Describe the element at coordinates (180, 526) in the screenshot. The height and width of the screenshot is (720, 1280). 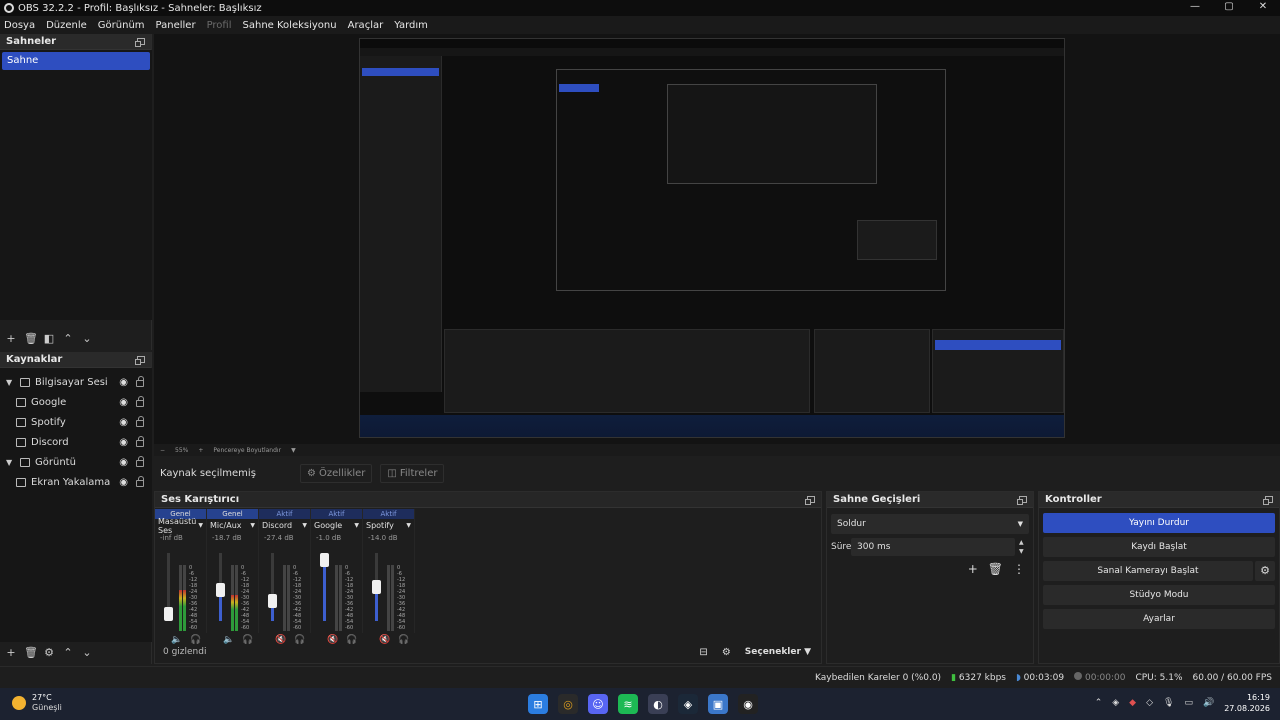
I see `channel-name-button: Masaüstü Ses ▼` at that location.